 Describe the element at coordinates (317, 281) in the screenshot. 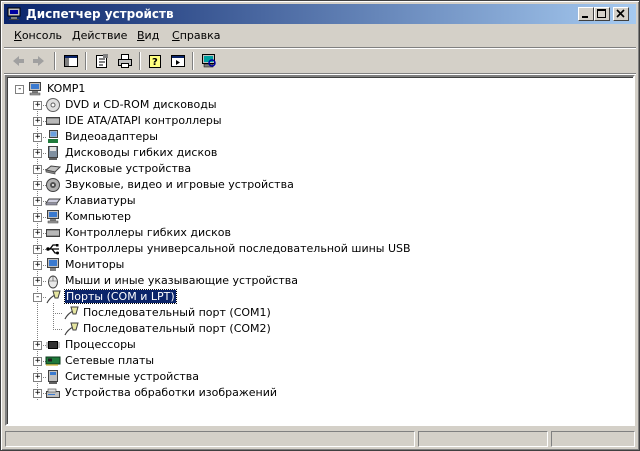

I see `tree-category: + Мыши и иные указывающие устройства` at that location.